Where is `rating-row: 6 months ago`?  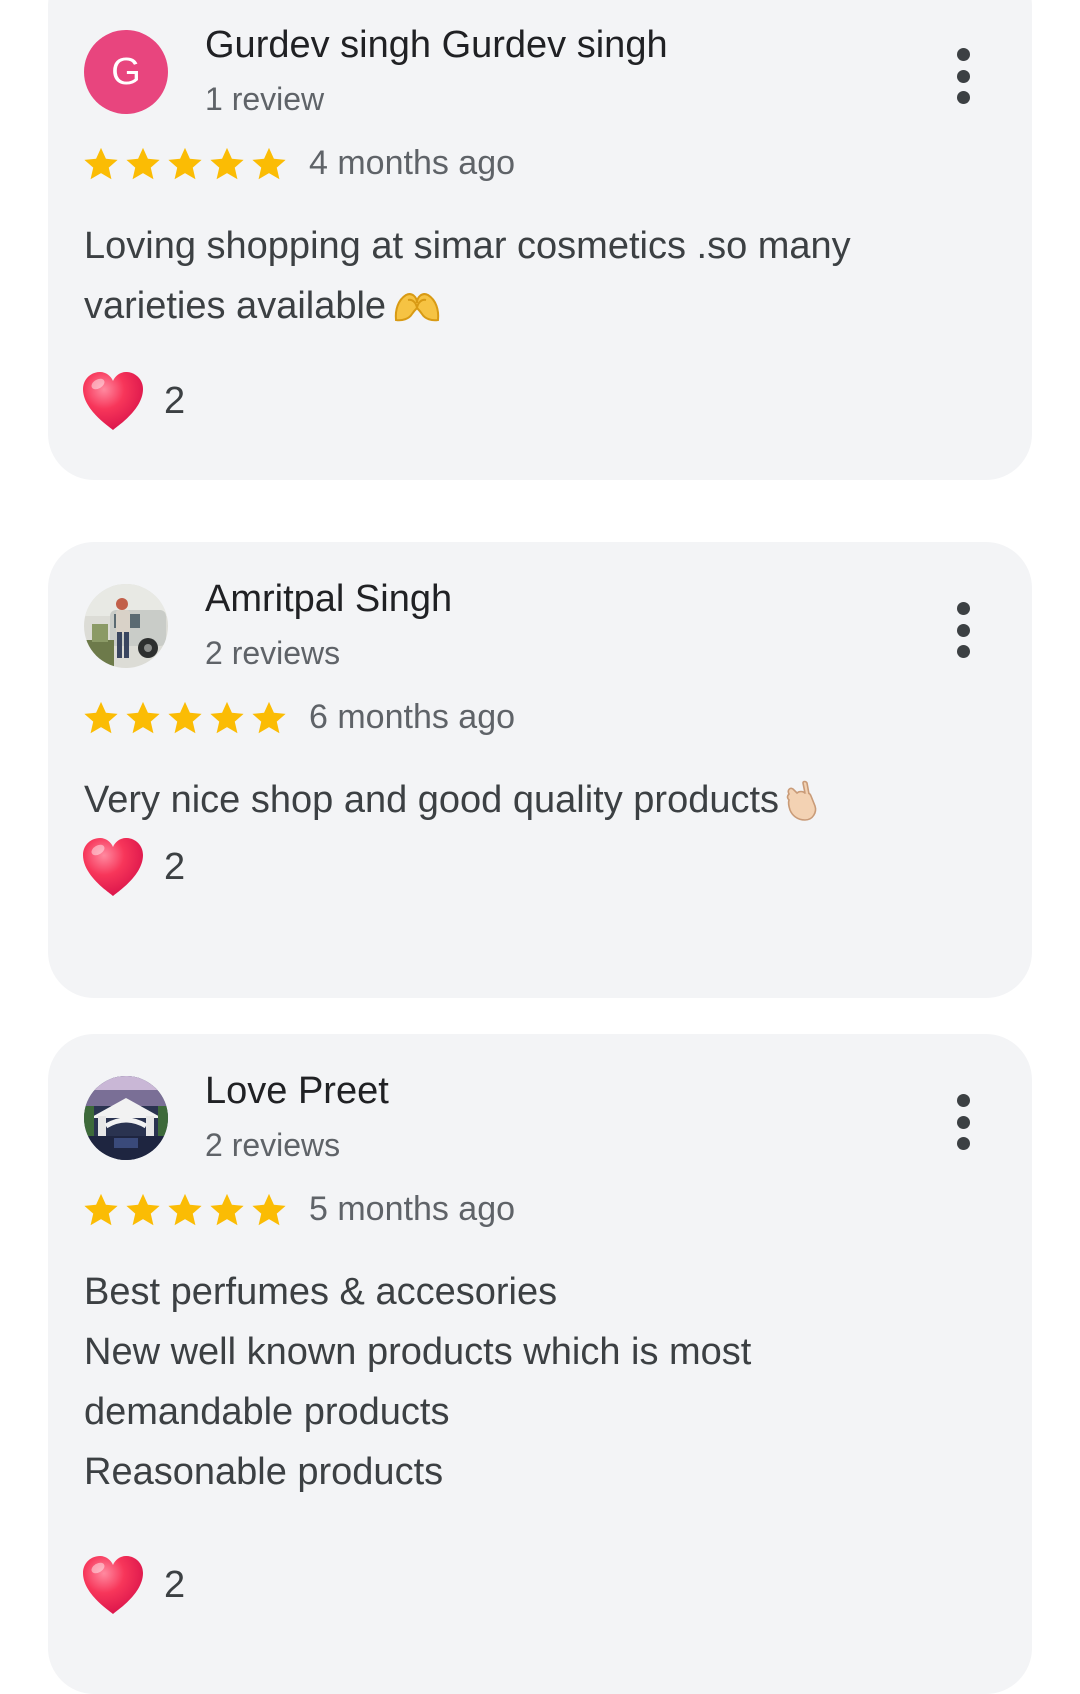 rating-row: 6 months ago is located at coordinates (298, 717).